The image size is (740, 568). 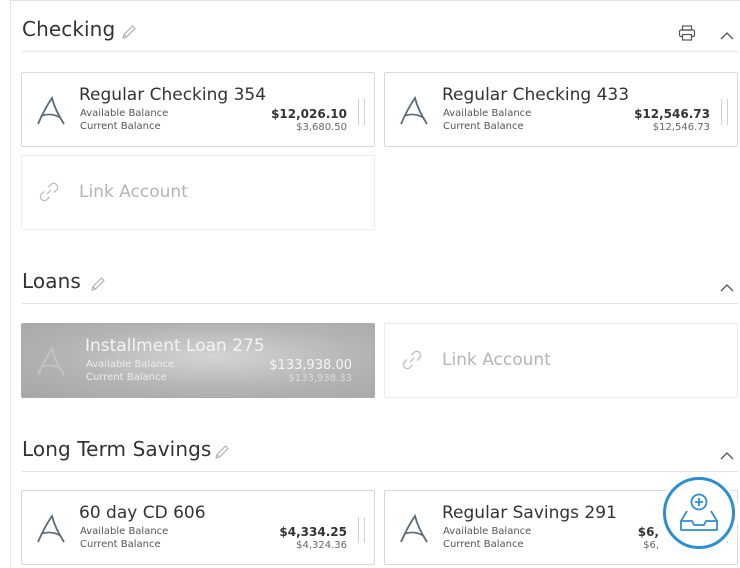 I want to click on account-name: Regular Checking 433, so click(x=536, y=95).